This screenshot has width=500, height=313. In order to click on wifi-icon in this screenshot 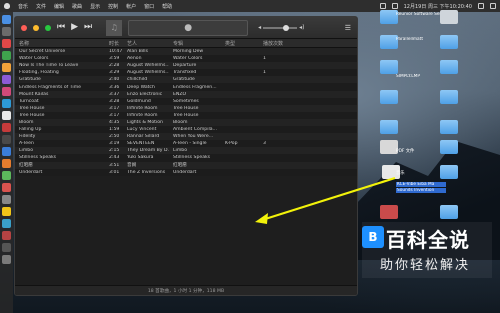, I will do `click(382, 6)`.